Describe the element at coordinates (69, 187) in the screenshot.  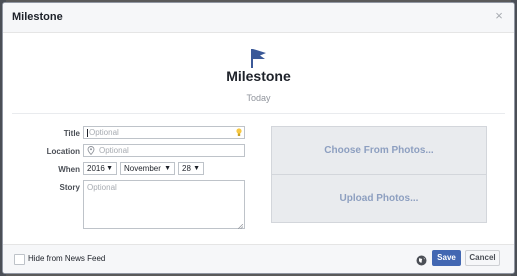
I see `story-label: Story` at that location.